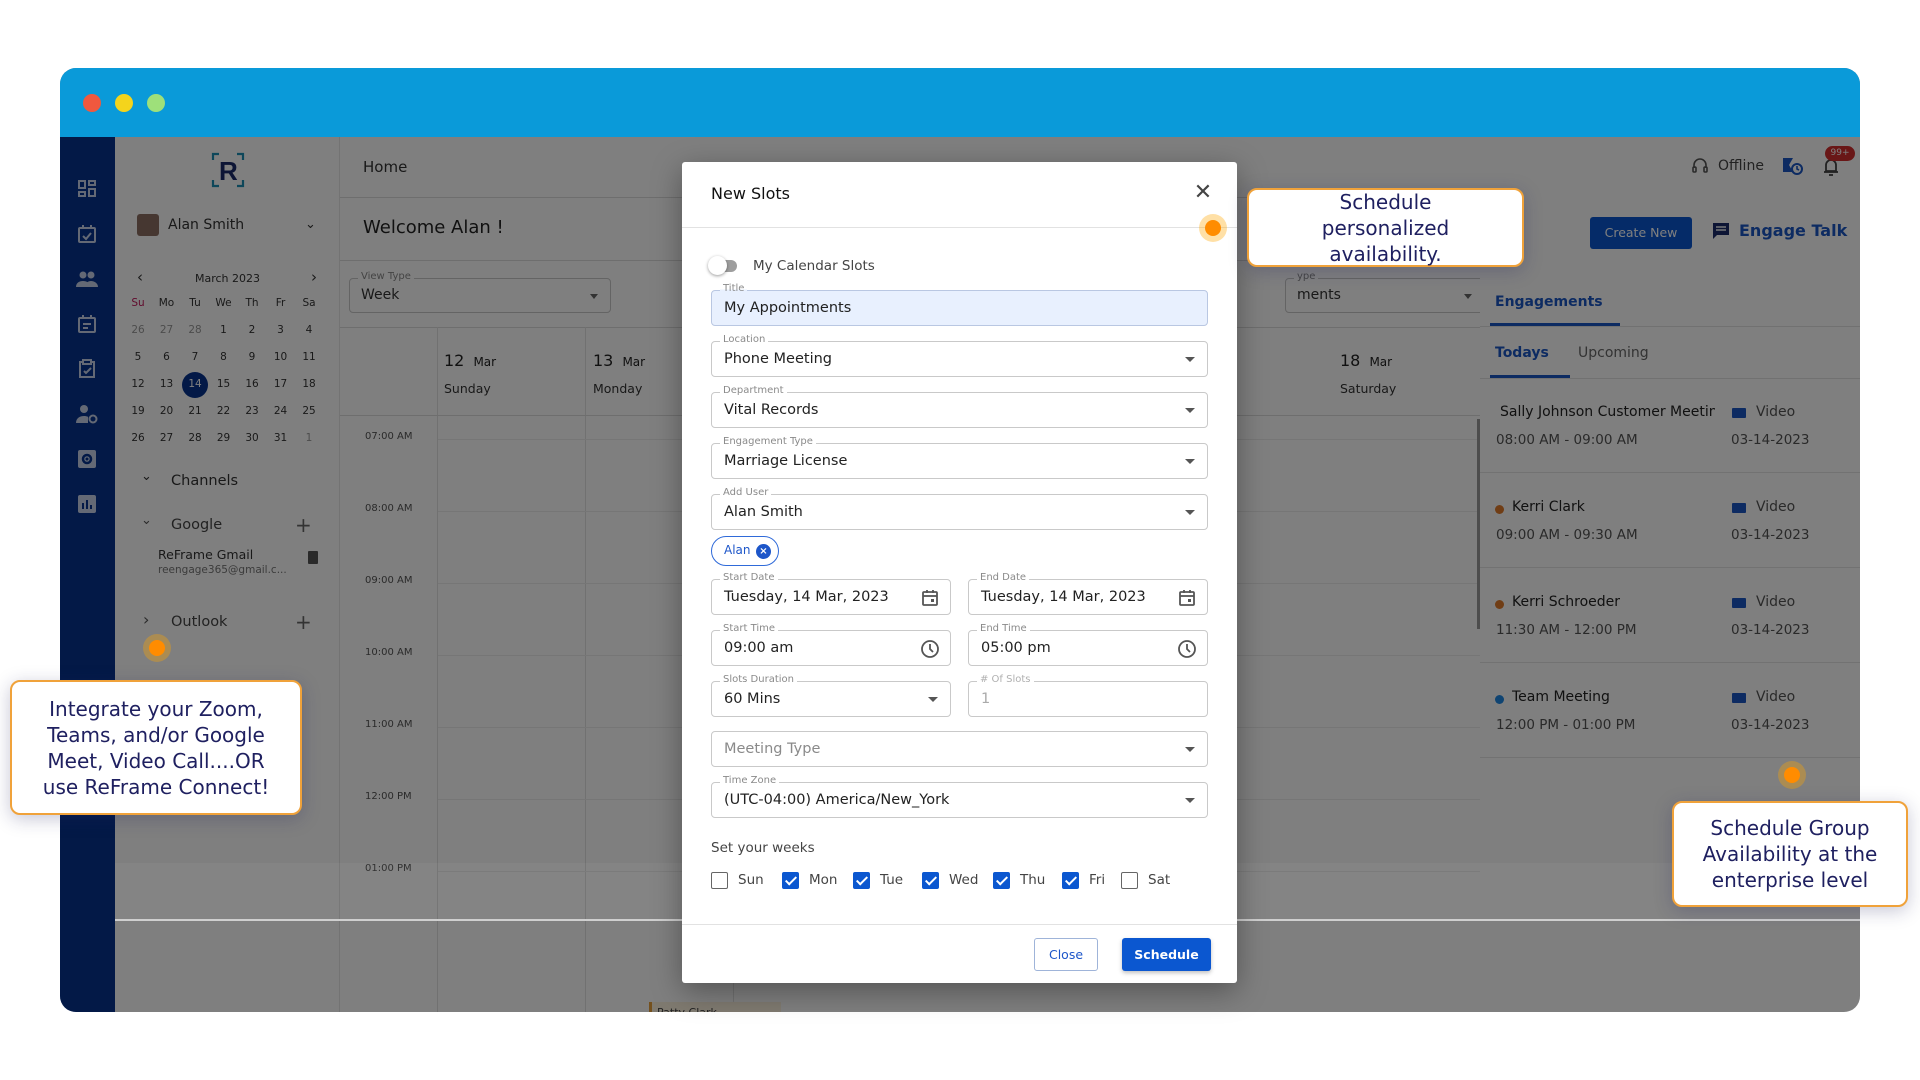 Image resolution: width=1920 pixels, height=1080 pixels. What do you see at coordinates (1203, 193) in the screenshot?
I see `close-icon: ✕` at bounding box center [1203, 193].